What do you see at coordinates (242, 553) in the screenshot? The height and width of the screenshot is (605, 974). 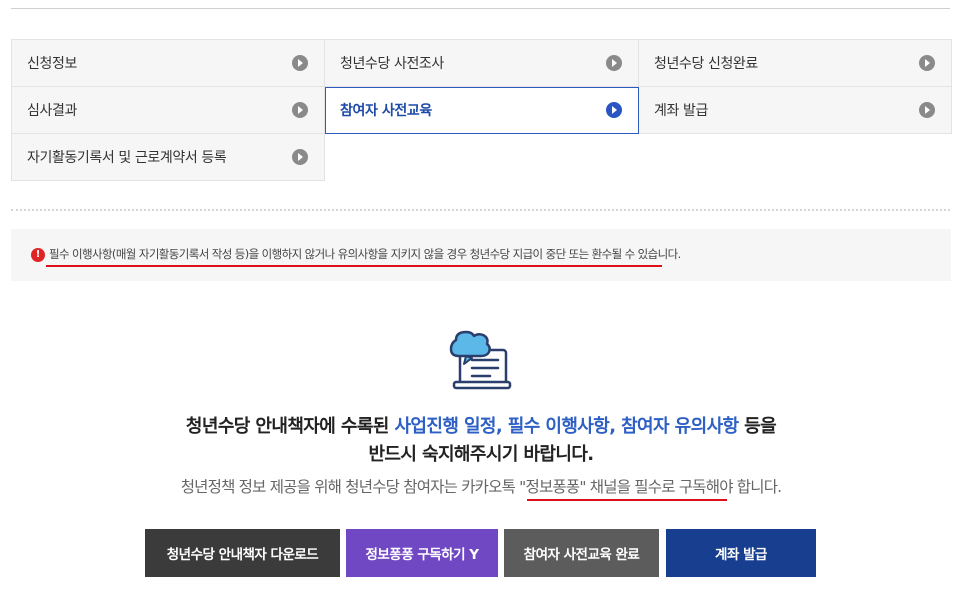 I see `download-guidebook-button: 청년수당 안내책자 다운로드` at bounding box center [242, 553].